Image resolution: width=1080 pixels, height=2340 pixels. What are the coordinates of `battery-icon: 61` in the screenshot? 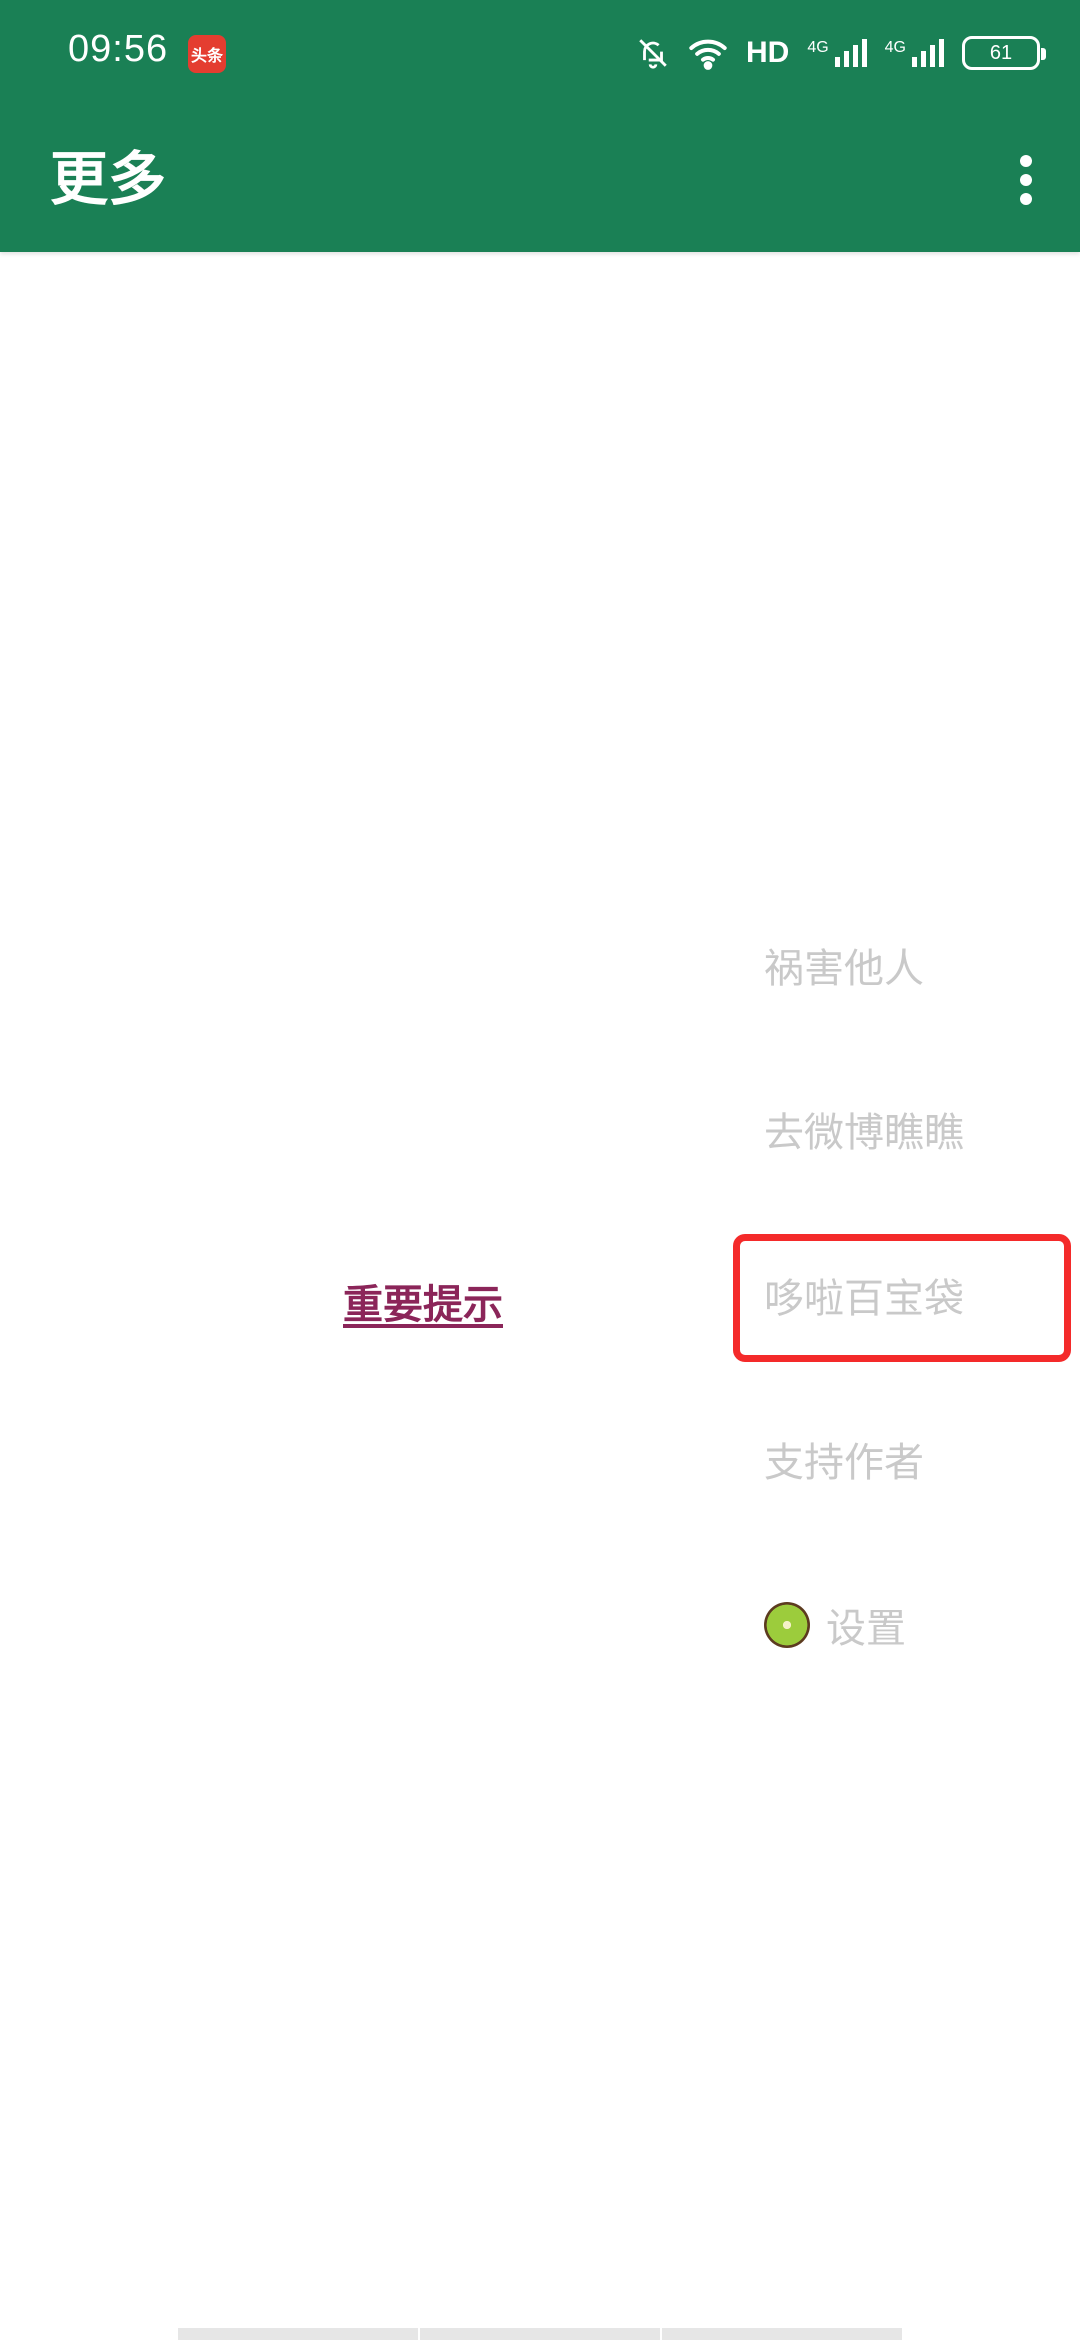 It's located at (1004, 53).